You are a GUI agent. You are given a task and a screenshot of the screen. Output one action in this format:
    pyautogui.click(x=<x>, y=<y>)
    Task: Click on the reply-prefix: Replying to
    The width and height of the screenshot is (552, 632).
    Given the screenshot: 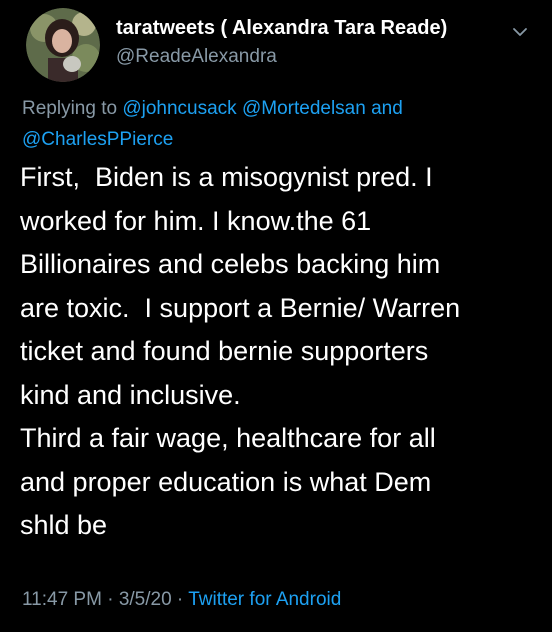 What is the action you would take?
    pyautogui.click(x=70, y=108)
    